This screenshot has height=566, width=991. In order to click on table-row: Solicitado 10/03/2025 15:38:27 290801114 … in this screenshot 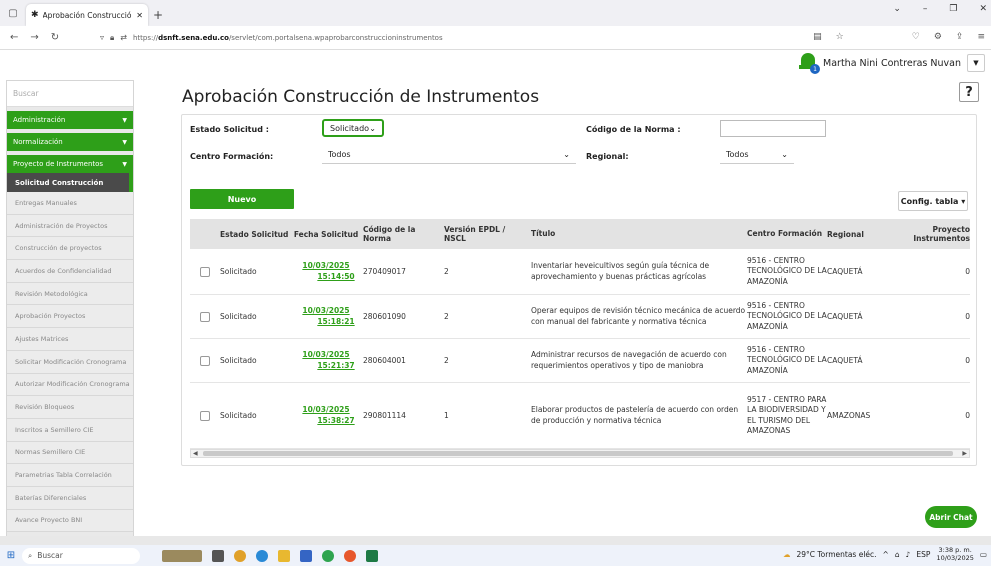, I will do `click(580, 416)`.